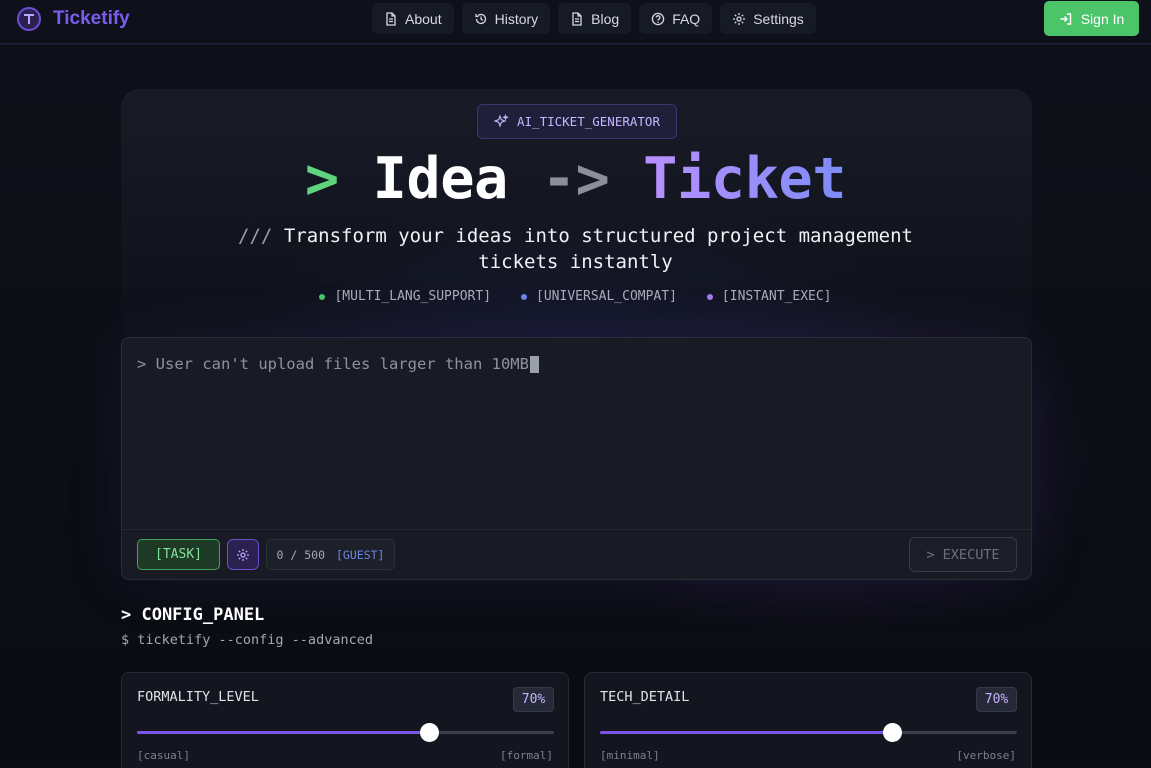  What do you see at coordinates (605, 18) in the screenshot?
I see `nav-label: Blog` at bounding box center [605, 18].